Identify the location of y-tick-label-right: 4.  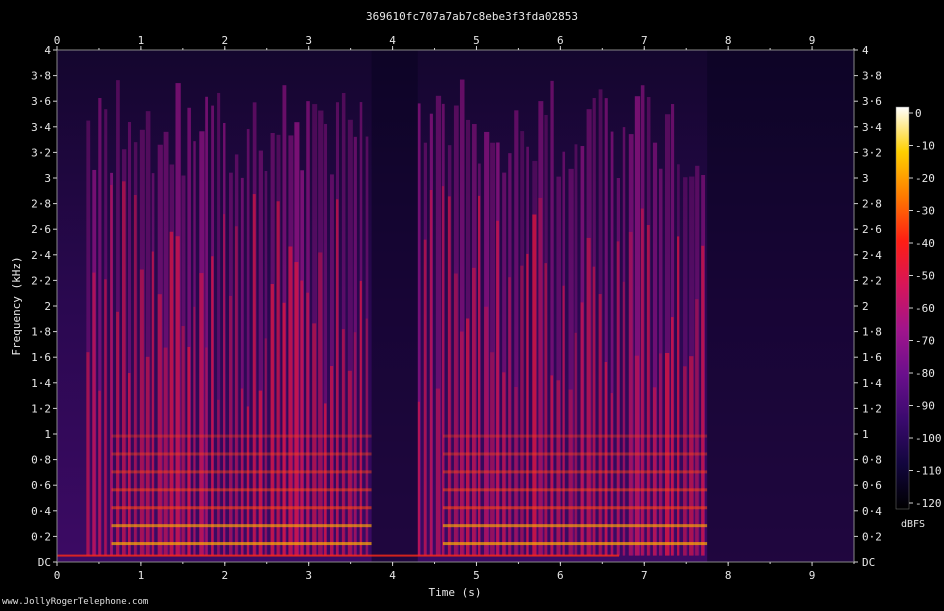
(865, 50).